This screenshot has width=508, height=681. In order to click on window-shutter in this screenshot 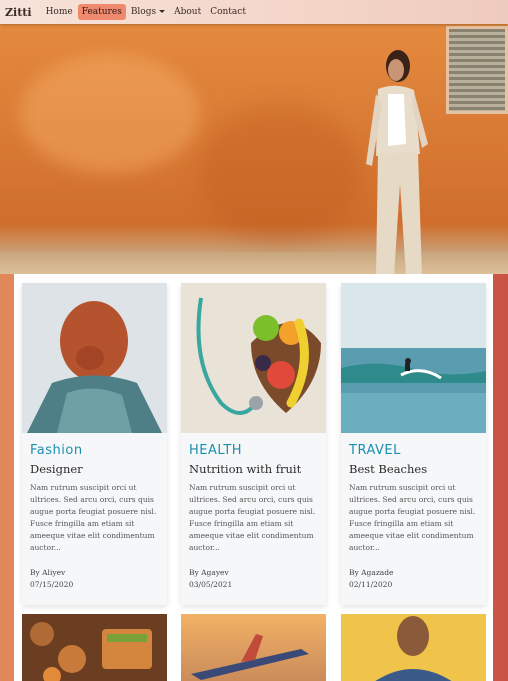, I will do `click(477, 70)`.